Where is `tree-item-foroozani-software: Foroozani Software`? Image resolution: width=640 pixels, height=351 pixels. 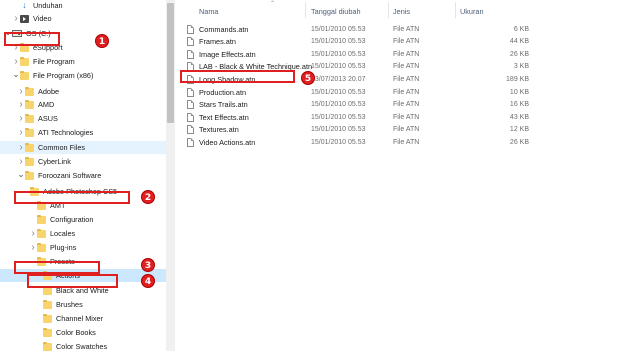
tree-item-foroozani-software: Foroozani Software is located at coordinates (83, 175).